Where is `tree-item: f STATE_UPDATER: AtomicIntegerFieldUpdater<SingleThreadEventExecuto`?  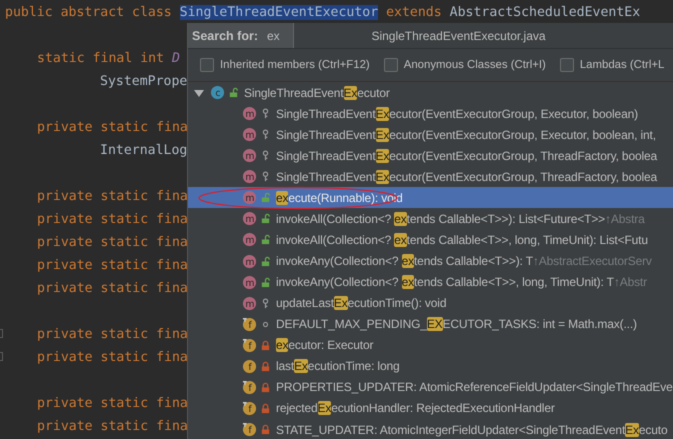 tree-item: f STATE_UPDATER: AtomicIntegerFieldUpdater<SingleThreadEventExecuto is located at coordinates (430, 429).